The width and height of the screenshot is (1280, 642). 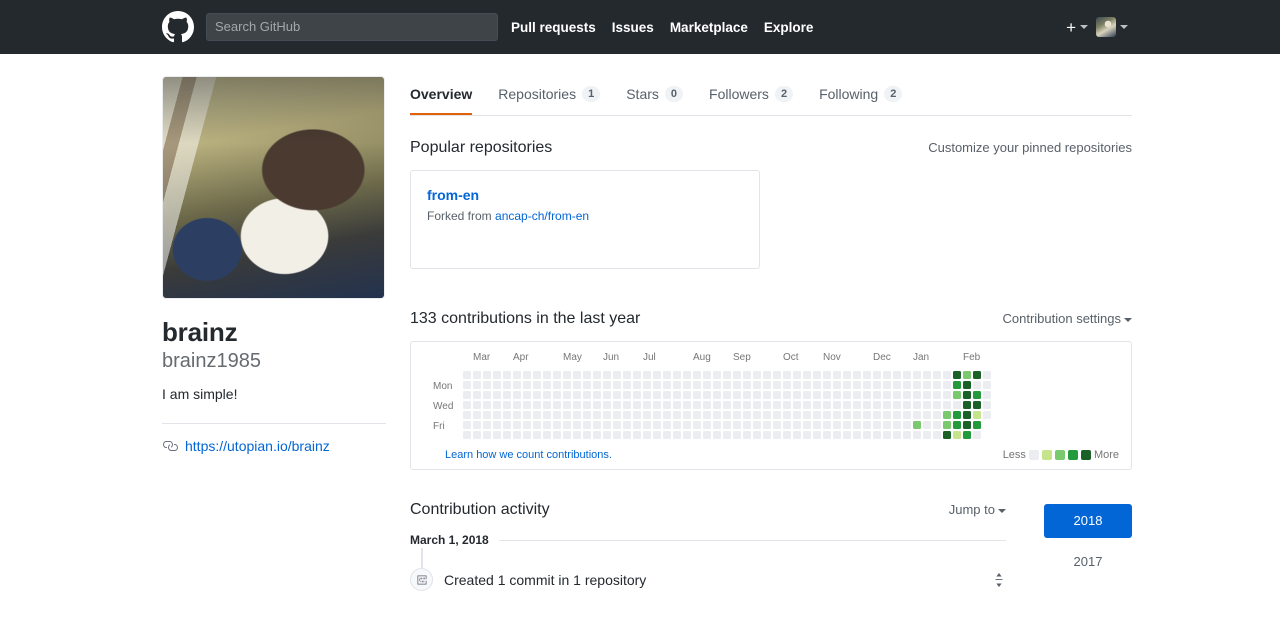 I want to click on profile-website-link: https://utopian.io/brainz, so click(x=257, y=446).